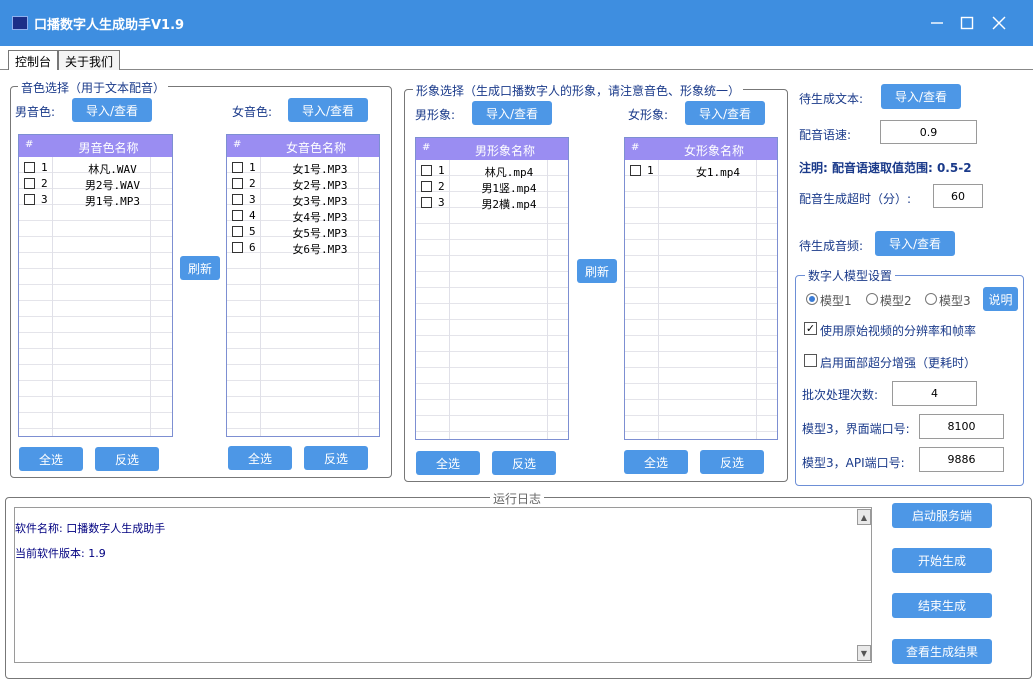 Image resolution: width=1033 pixels, height=684 pixels. I want to click on list-item: 1 女1号.MP3, so click(303, 168).